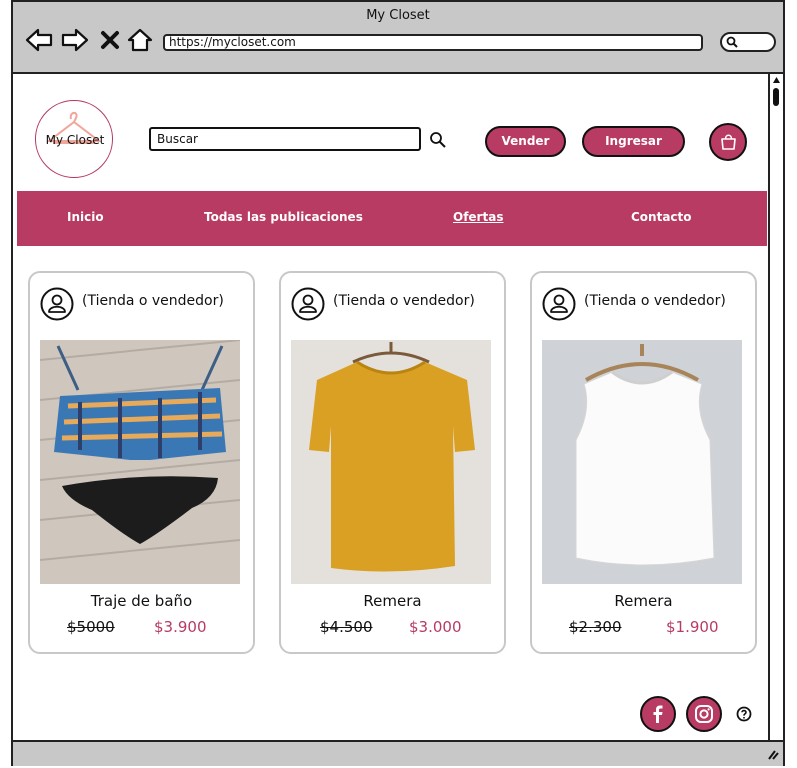  I want to click on product-photo-mustard-tshirt, so click(391, 462).